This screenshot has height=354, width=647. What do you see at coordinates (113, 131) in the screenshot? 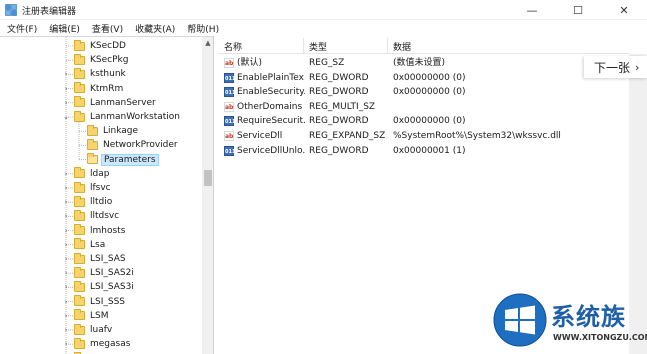
I see `tree-item: Linkage` at bounding box center [113, 131].